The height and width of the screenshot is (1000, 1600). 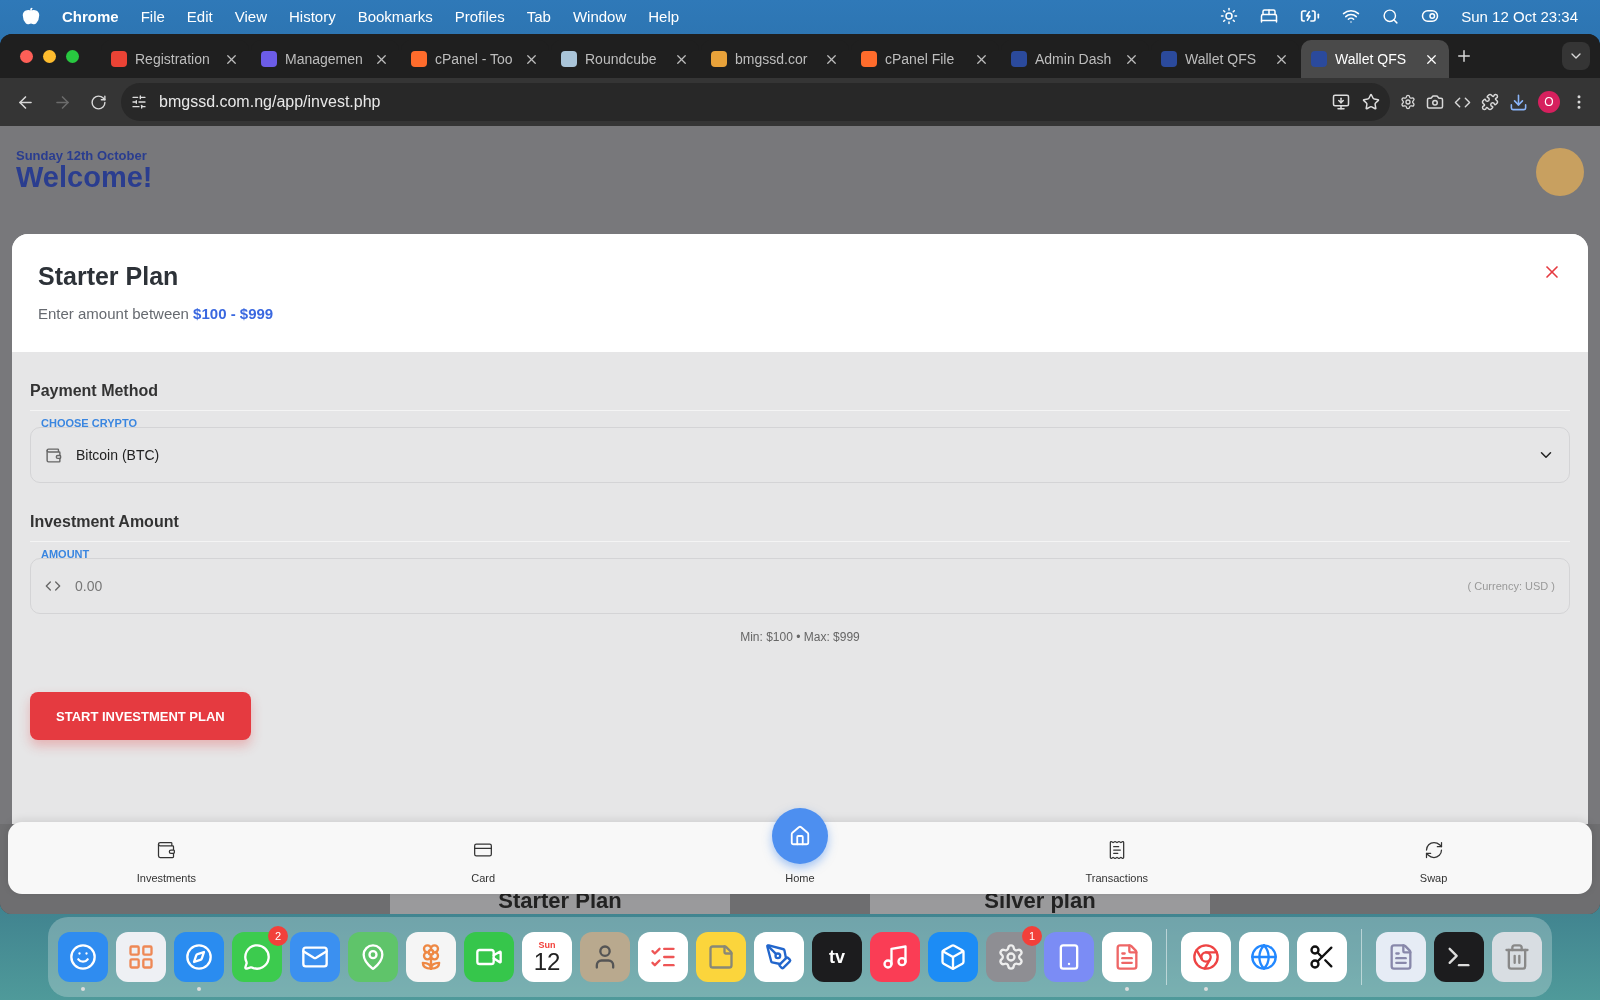 I want to click on browser-tab: Wallet QFS, so click(x=1375, y=59).